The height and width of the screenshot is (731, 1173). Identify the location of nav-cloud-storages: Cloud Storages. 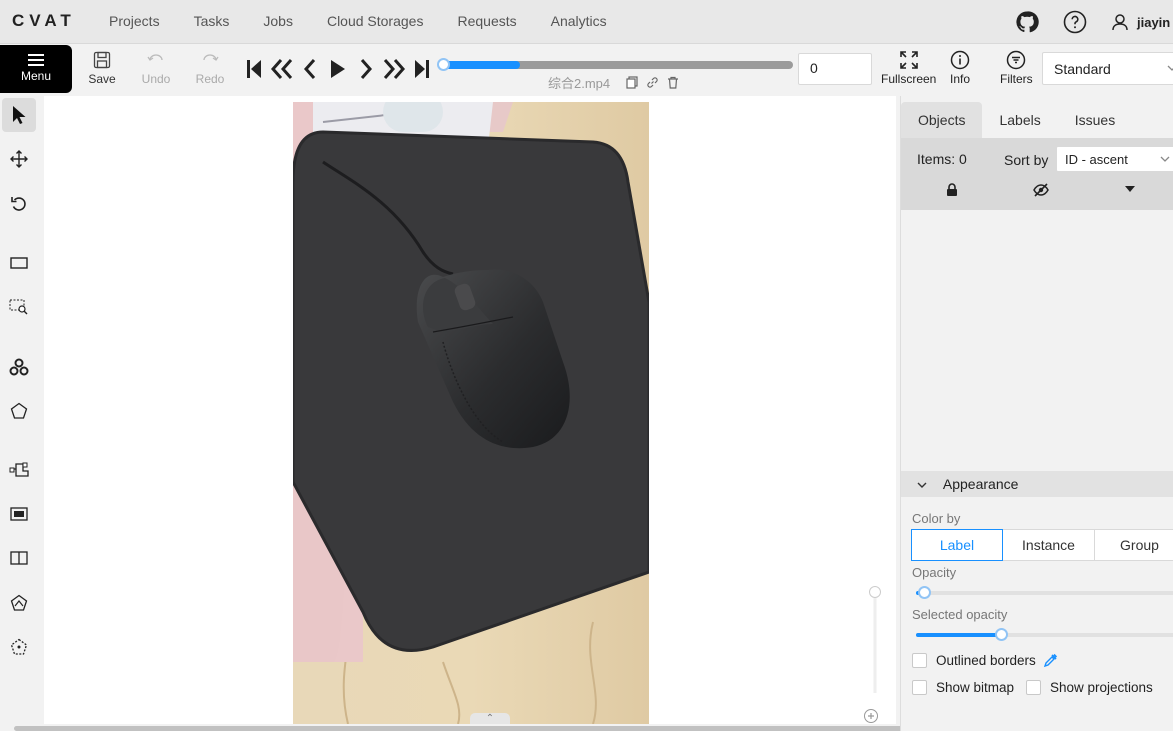
(375, 22).